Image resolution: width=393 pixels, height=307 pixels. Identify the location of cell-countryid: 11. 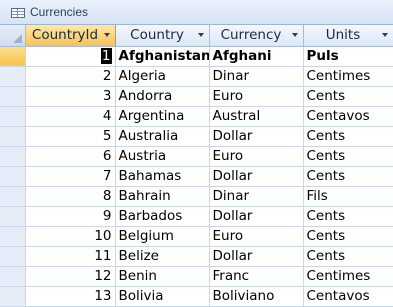
(70, 256).